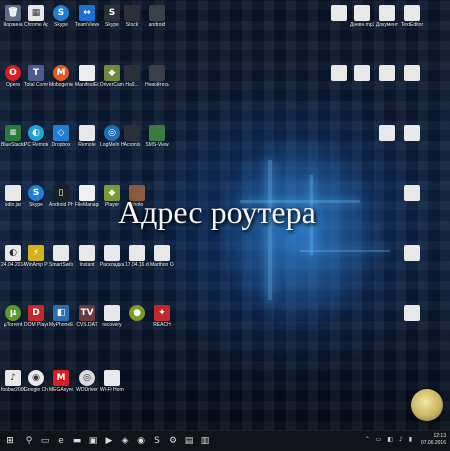 This screenshot has height=451, width=450. What do you see at coordinates (137, 265) in the screenshot?
I see `desktop-icon-label: 17.04.16.docx` at bounding box center [137, 265].